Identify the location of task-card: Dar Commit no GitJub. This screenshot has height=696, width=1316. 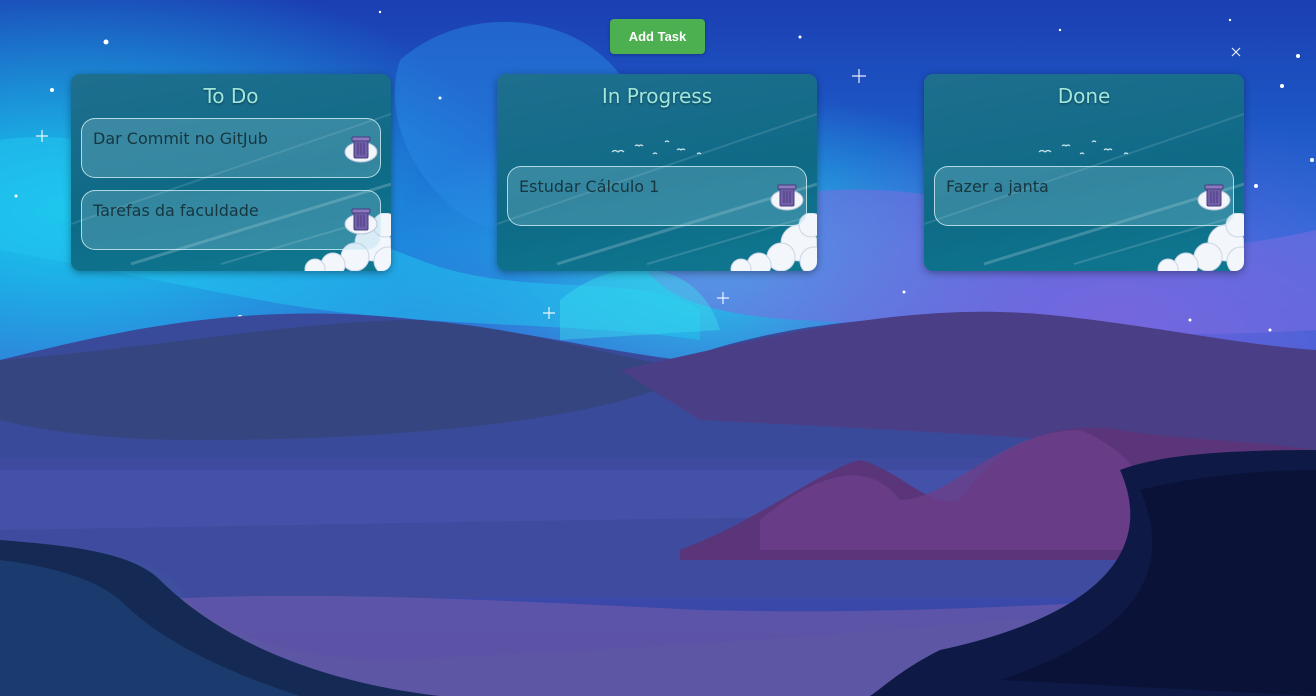
(231, 148).